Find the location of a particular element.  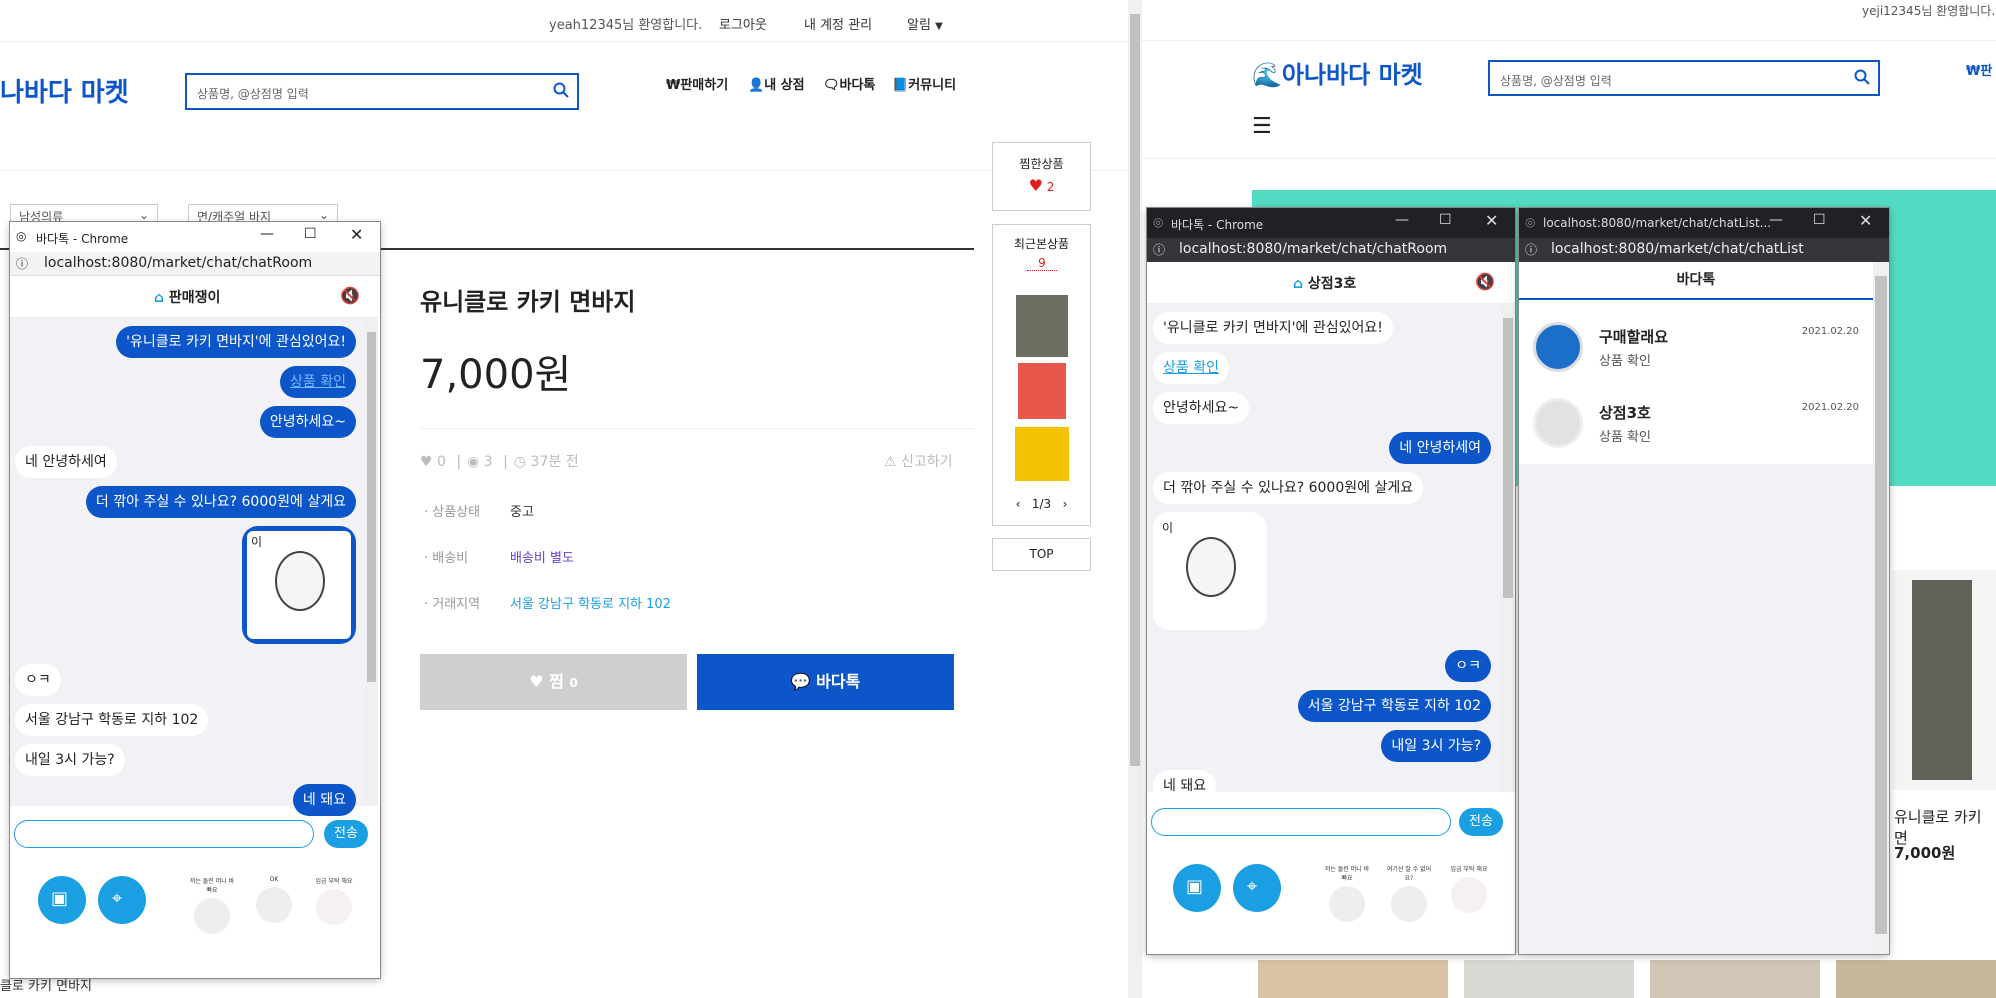

wish-button: ♥ 찜 0 is located at coordinates (553, 682).